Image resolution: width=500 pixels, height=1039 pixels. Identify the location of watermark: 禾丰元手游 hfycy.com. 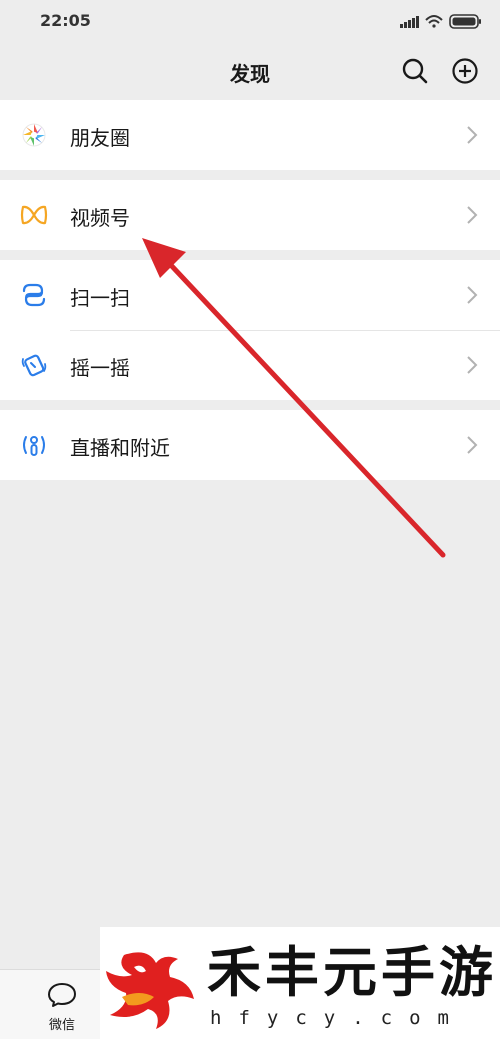
(300, 983).